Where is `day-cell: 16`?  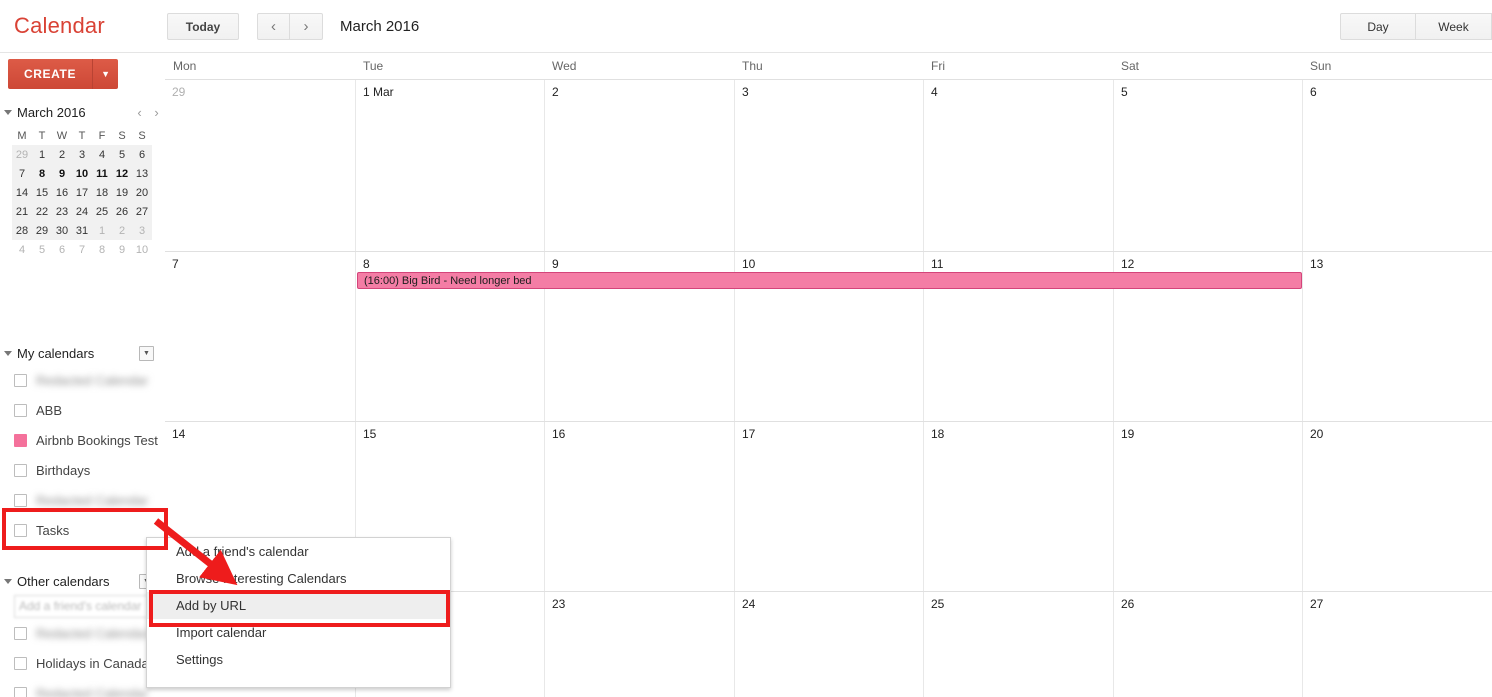 day-cell: 16 is located at coordinates (639, 506).